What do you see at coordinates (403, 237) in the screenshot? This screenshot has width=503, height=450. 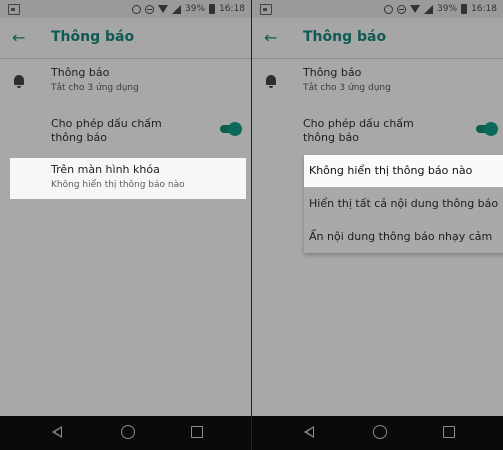 I see `option-hide-sensitive: Ẩn nội dung thông báo nhạy cảm` at bounding box center [403, 237].